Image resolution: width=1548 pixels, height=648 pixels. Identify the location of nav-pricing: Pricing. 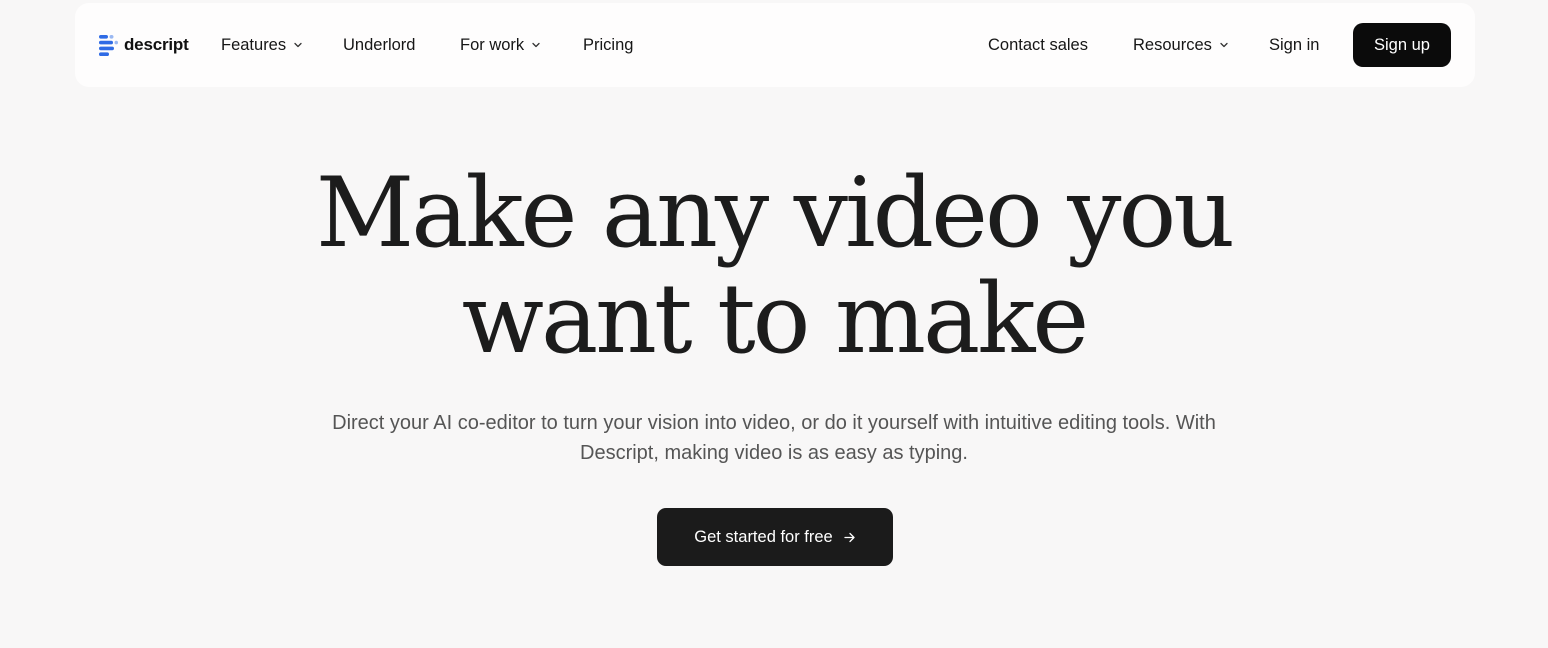
(608, 45).